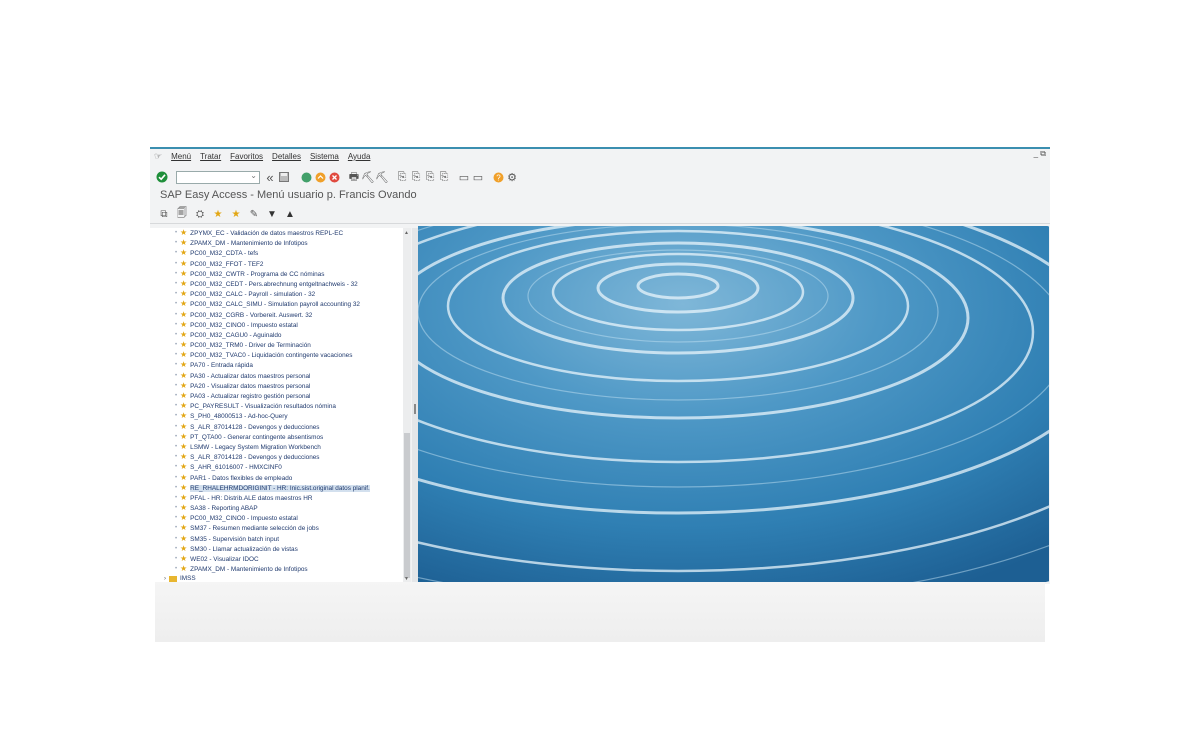 The image size is (1200, 750). Describe the element at coordinates (354, 177) in the screenshot. I see `print-icon: 🖶` at that location.